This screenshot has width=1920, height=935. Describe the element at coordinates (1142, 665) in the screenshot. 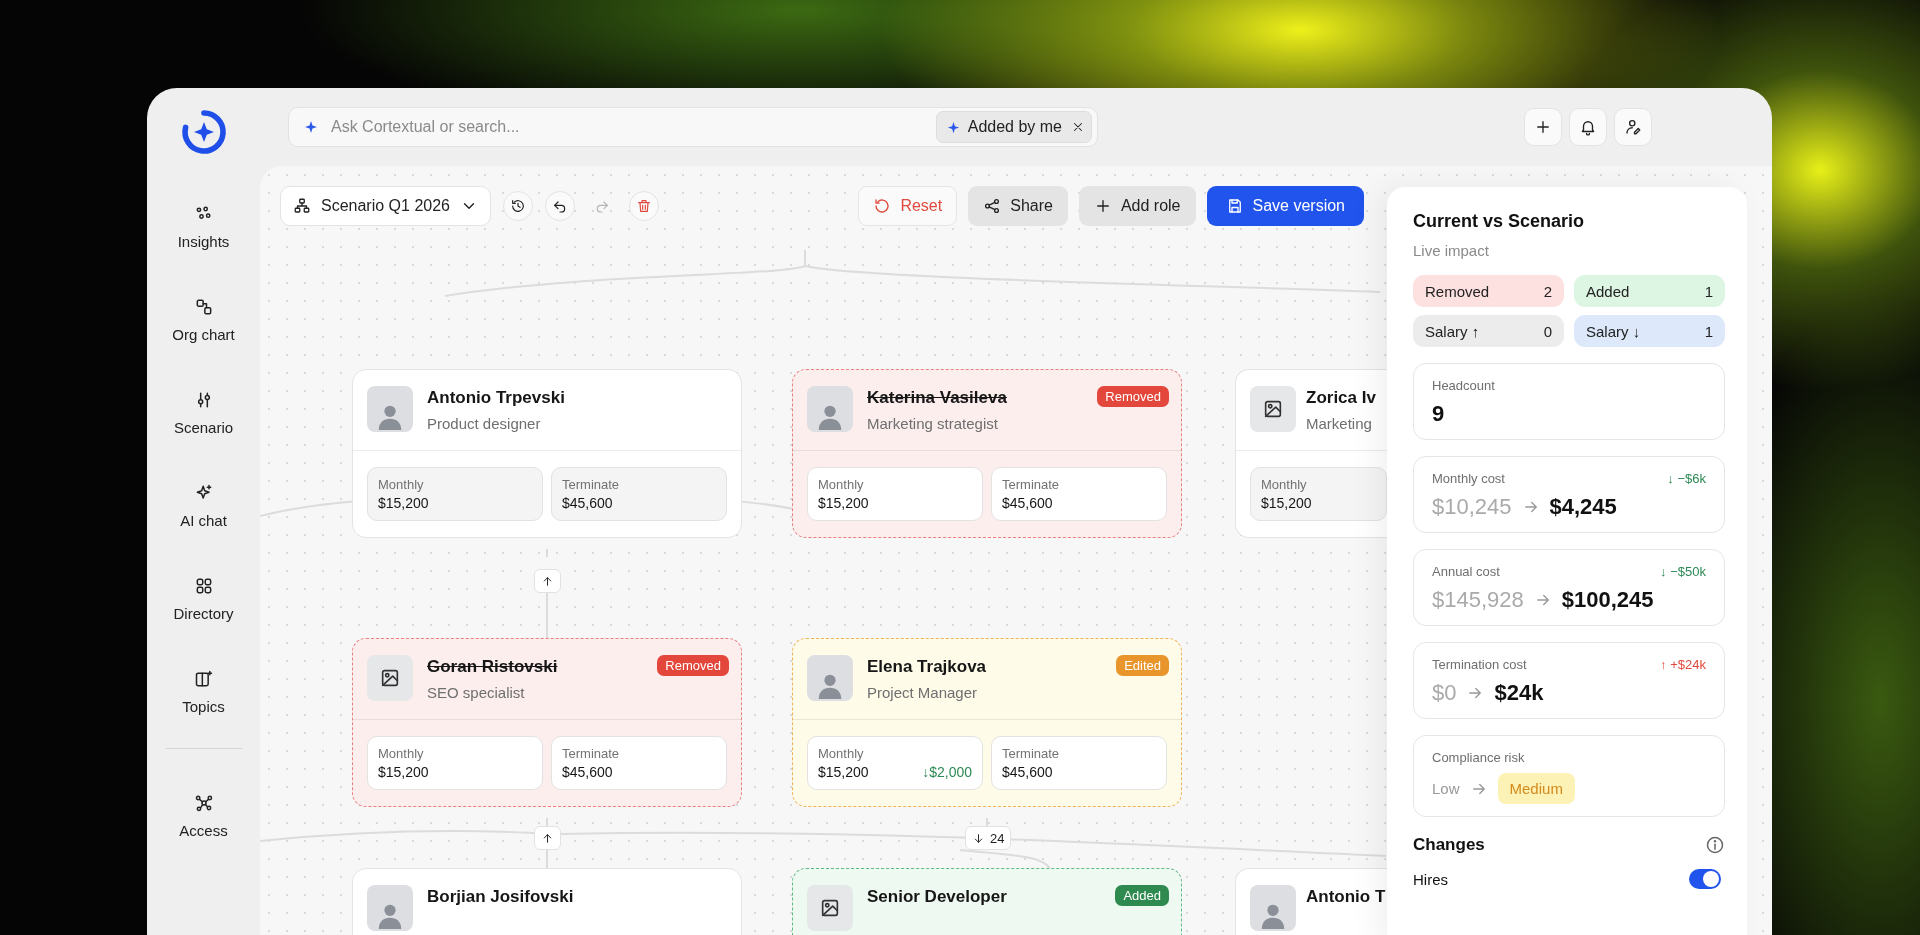

I see `status-badge: Edited` at that location.